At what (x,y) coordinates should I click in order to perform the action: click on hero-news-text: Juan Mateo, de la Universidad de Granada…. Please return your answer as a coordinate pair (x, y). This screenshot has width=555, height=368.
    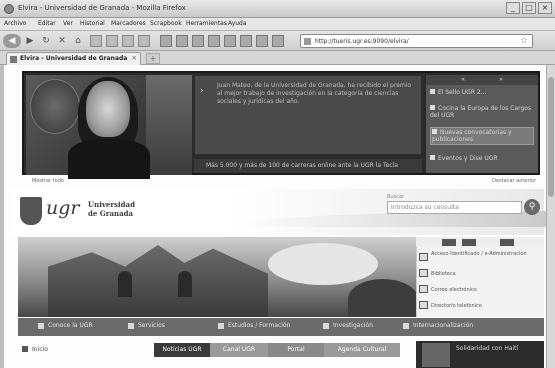
    Looking at the image, I should click on (314, 93).